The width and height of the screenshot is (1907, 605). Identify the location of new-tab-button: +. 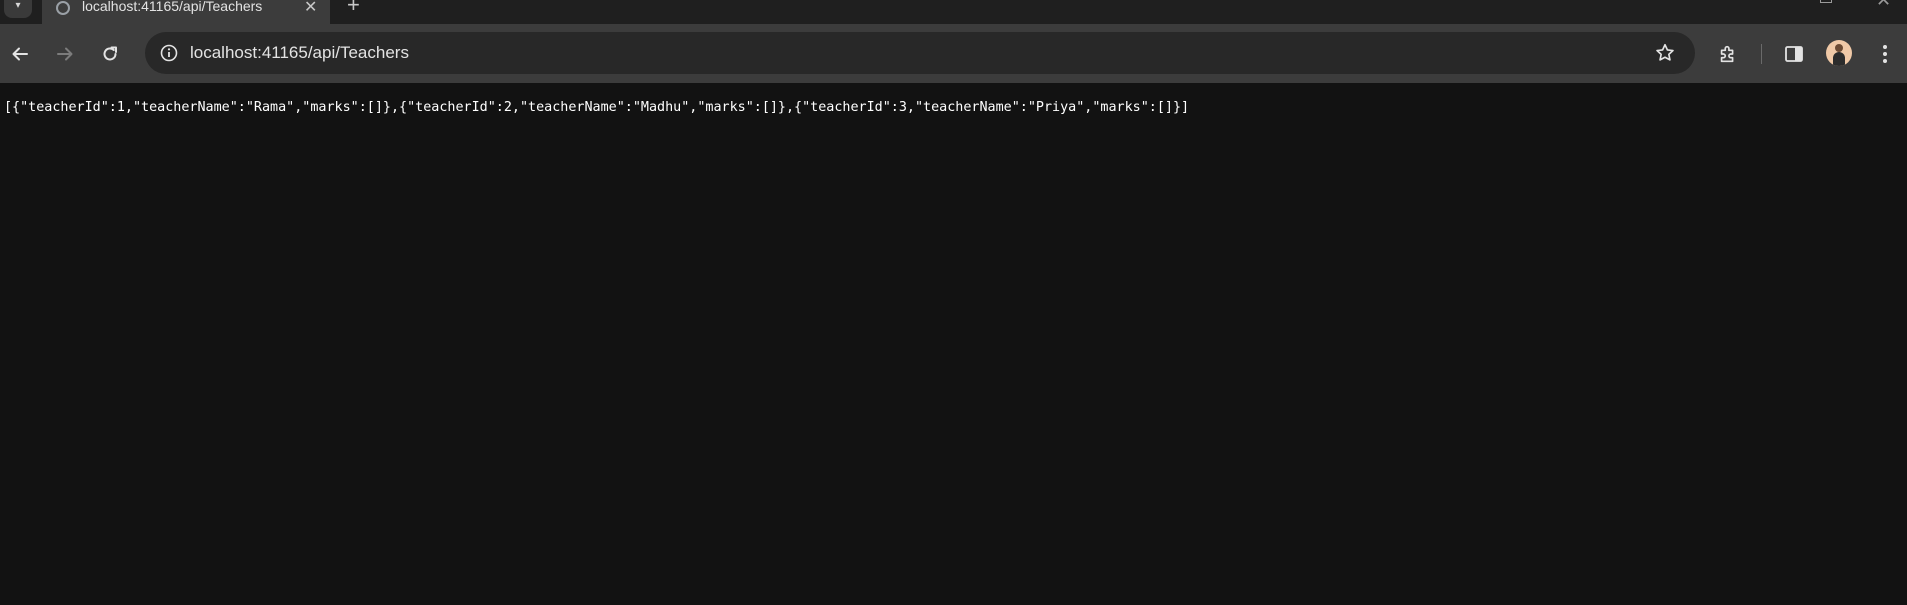
(353, 9).